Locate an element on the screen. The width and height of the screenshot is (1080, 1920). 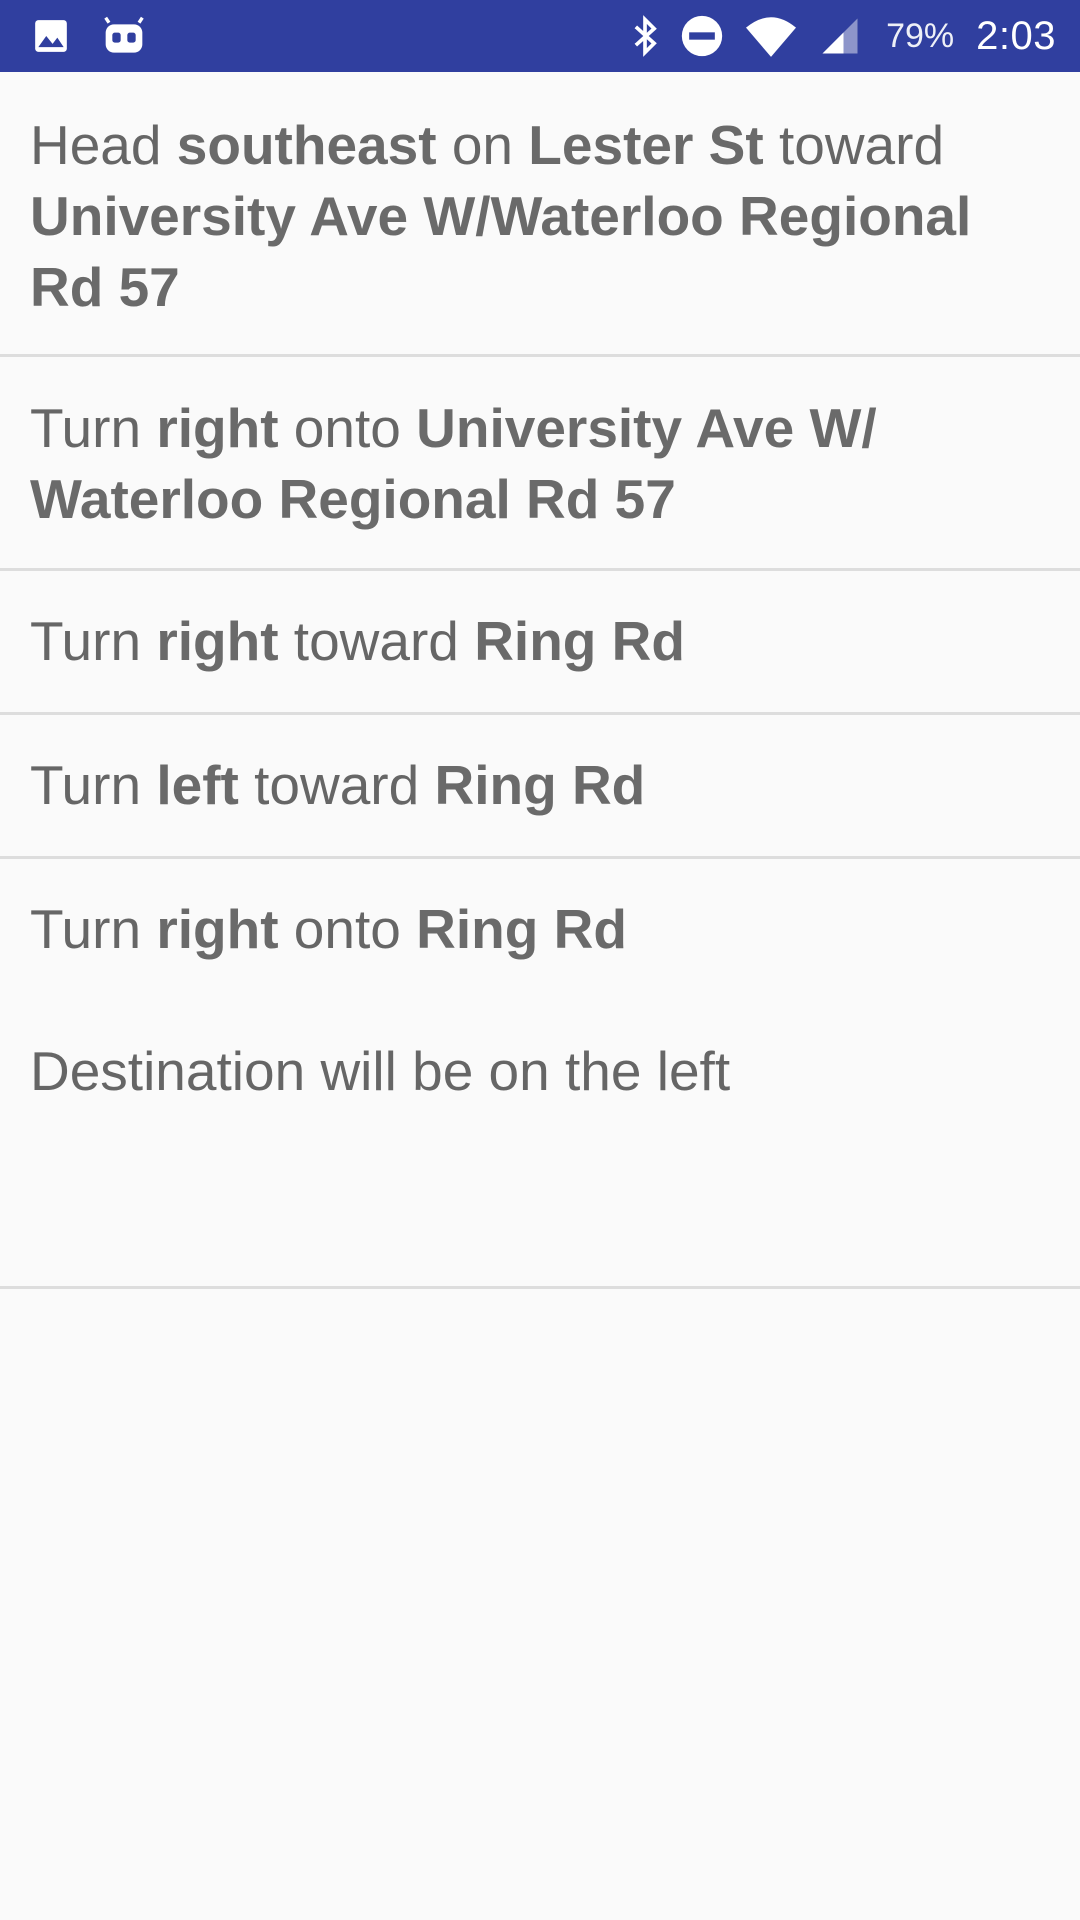
bluetooth-icon is located at coordinates (645, 36).